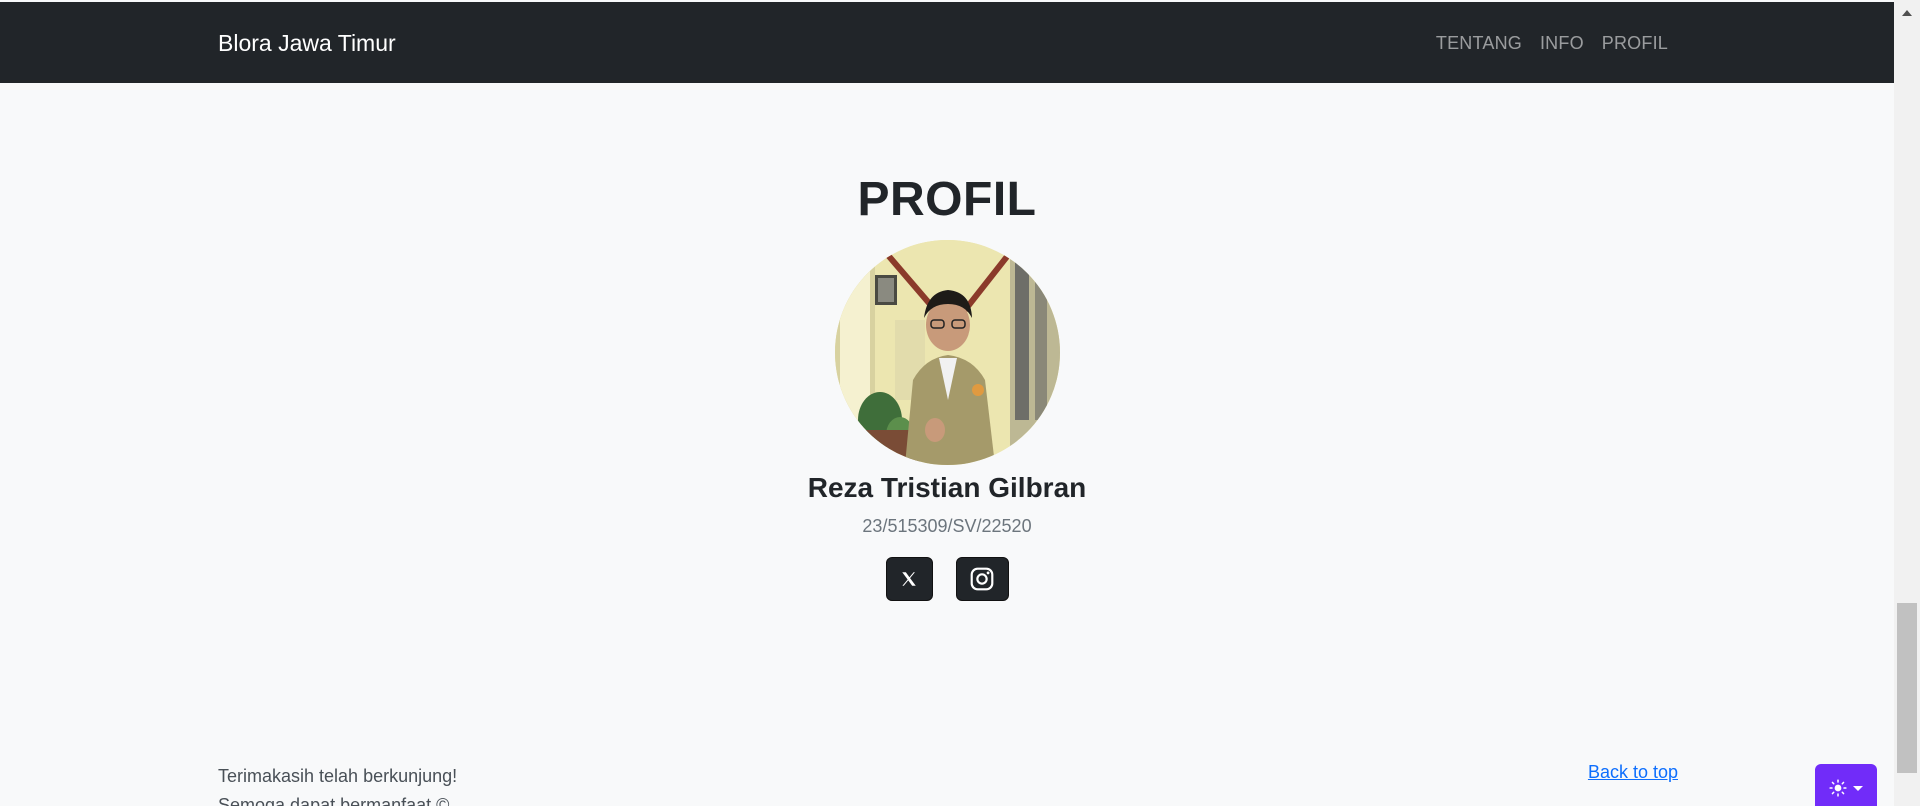 The image size is (1920, 806). What do you see at coordinates (1633, 772) in the screenshot?
I see `back-to-top-link: Back to top` at bounding box center [1633, 772].